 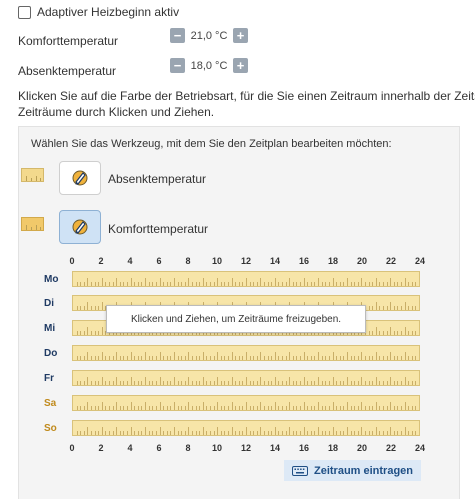 I want to click on adaptive-heating-checkbox, so click(x=24, y=12).